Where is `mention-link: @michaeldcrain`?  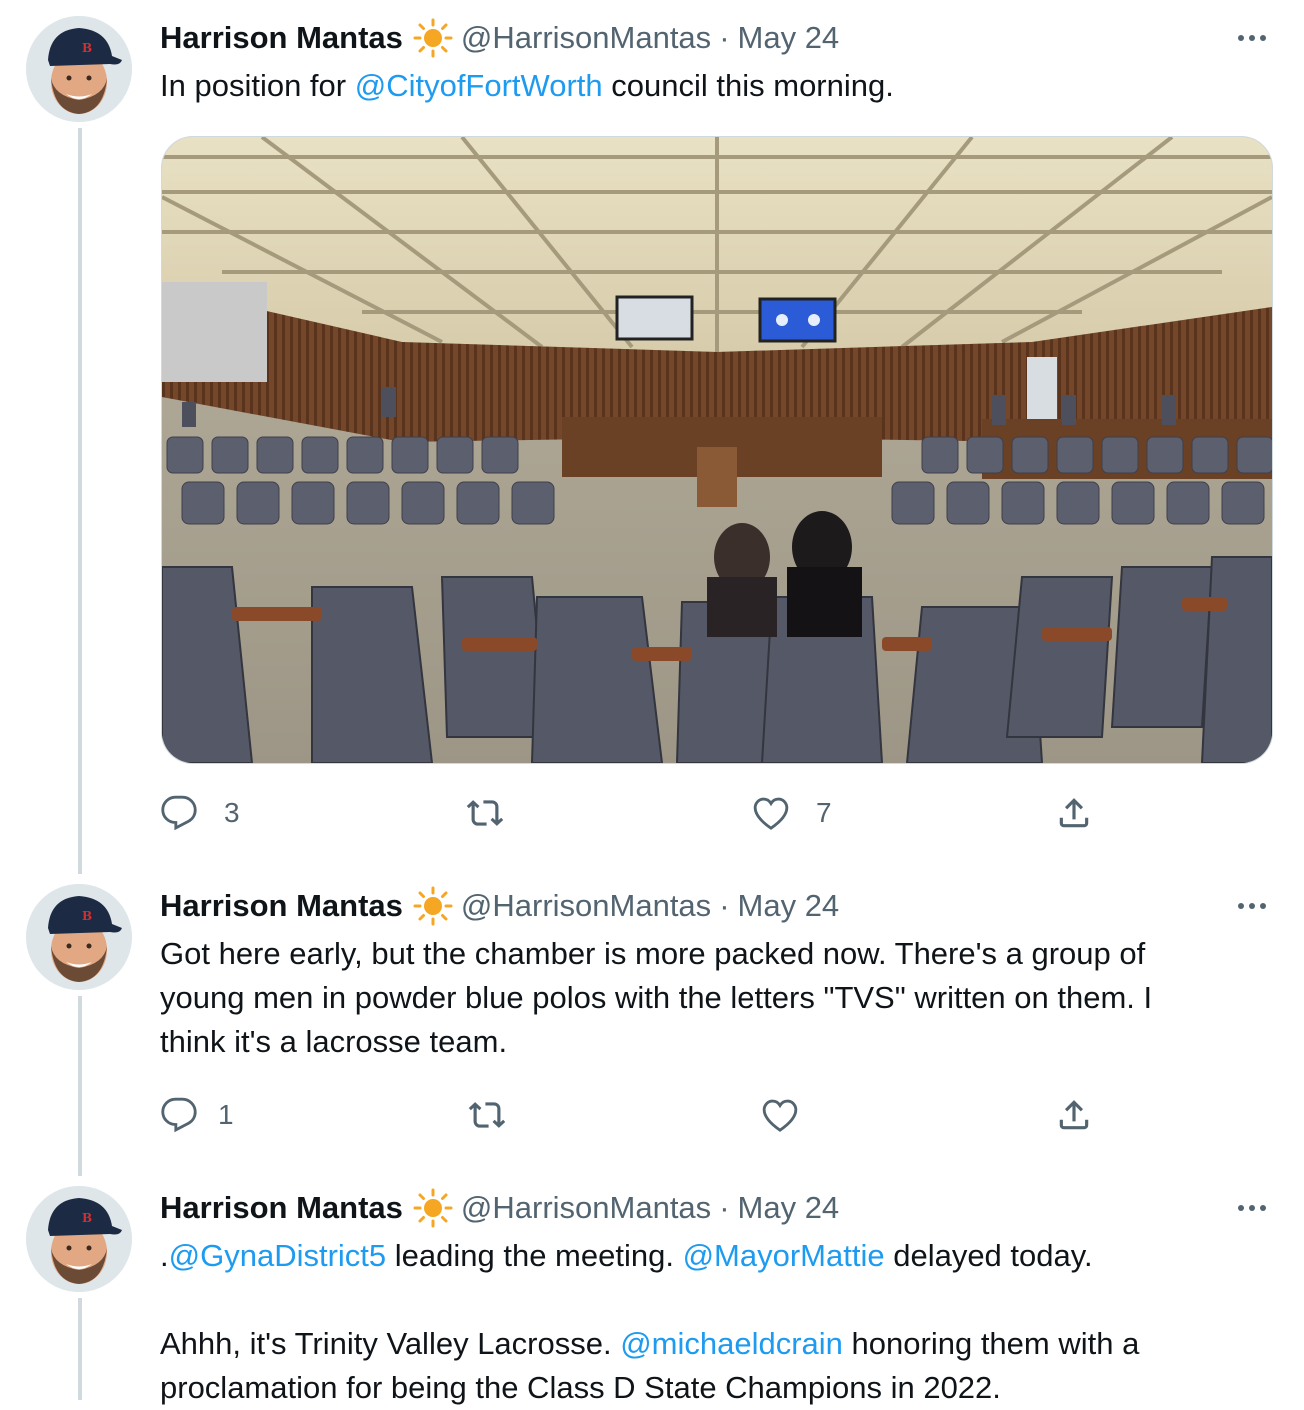
mention-link: @michaeldcrain is located at coordinates (731, 1343).